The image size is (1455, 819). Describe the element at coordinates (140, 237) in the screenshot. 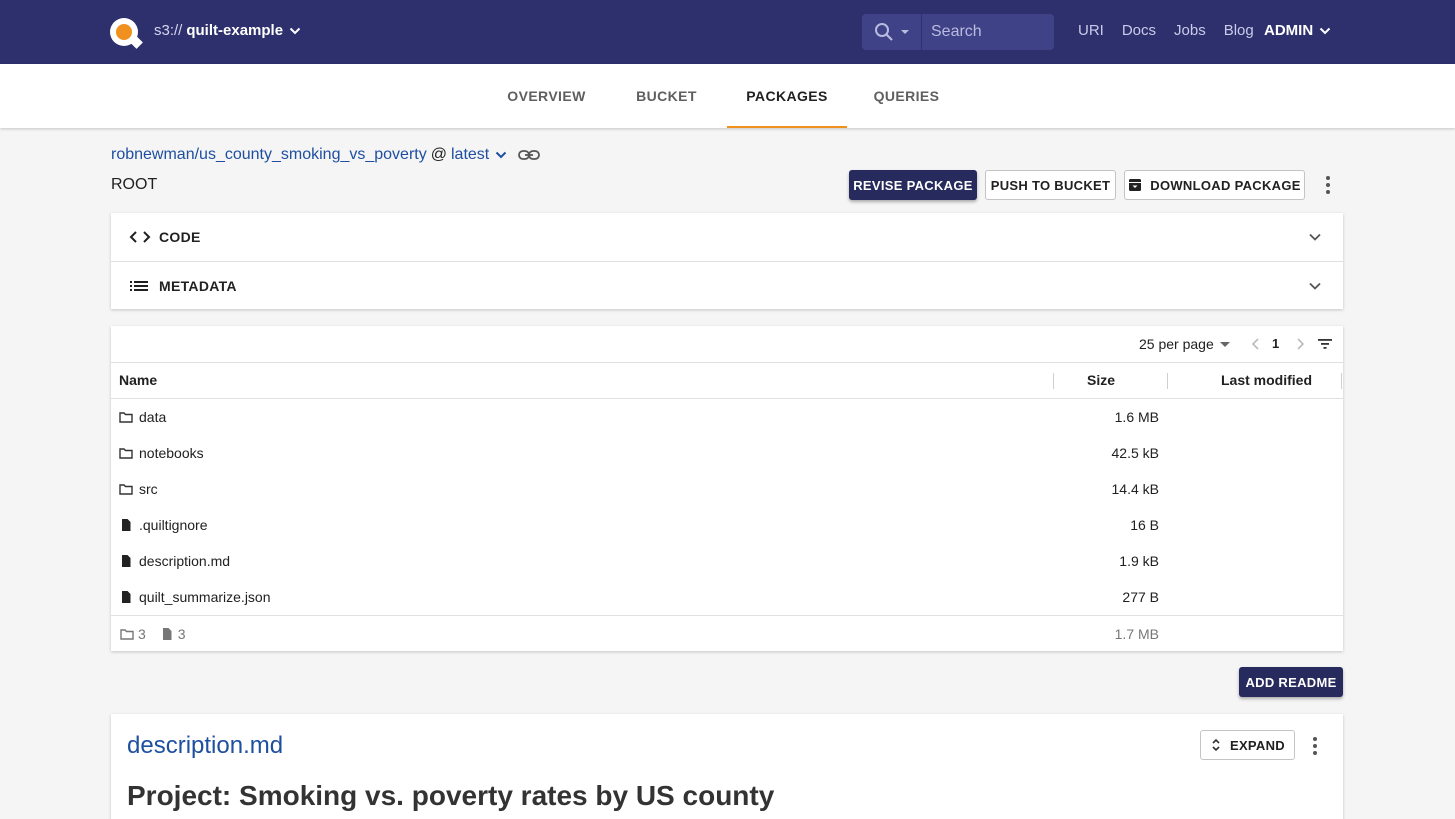

I see `code-icon` at that location.